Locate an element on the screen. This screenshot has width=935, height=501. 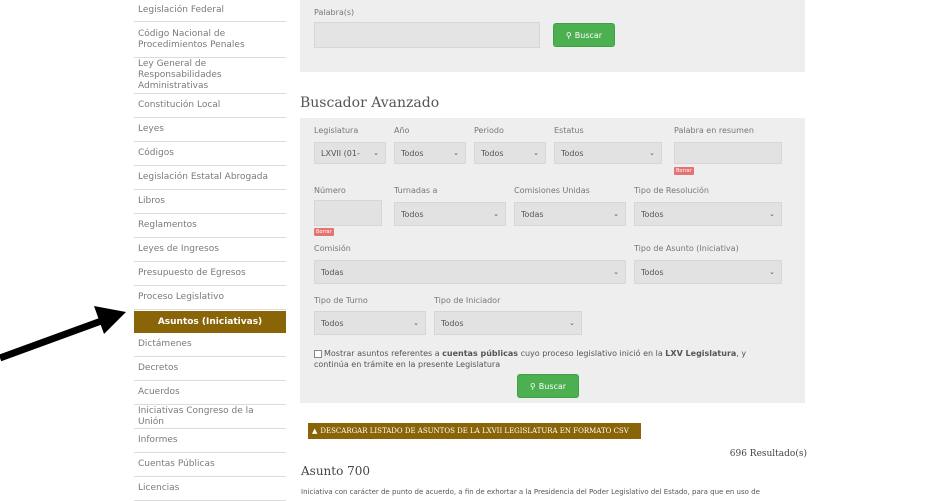
sidebar-item-legislacion-abrogada: Legislación Estatal Abrogada is located at coordinates (210, 178).